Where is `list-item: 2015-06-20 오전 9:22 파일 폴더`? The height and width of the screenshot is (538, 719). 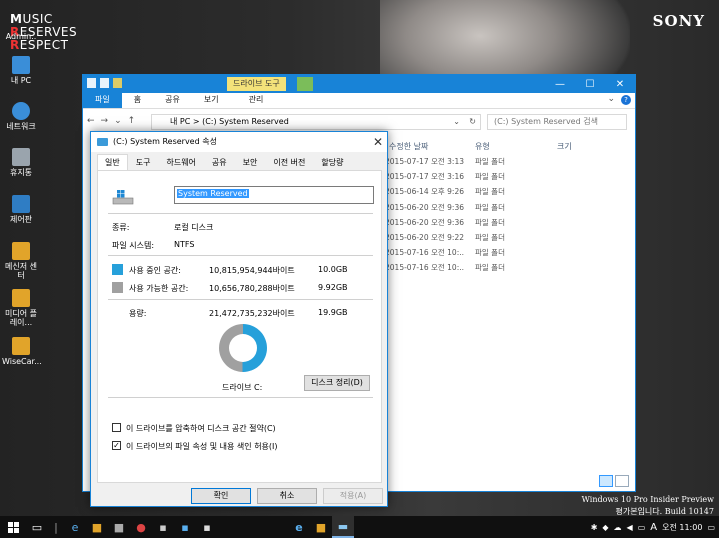
list-item: 2015-06-20 오전 9:22 파일 폴더 is located at coordinates (505, 238).